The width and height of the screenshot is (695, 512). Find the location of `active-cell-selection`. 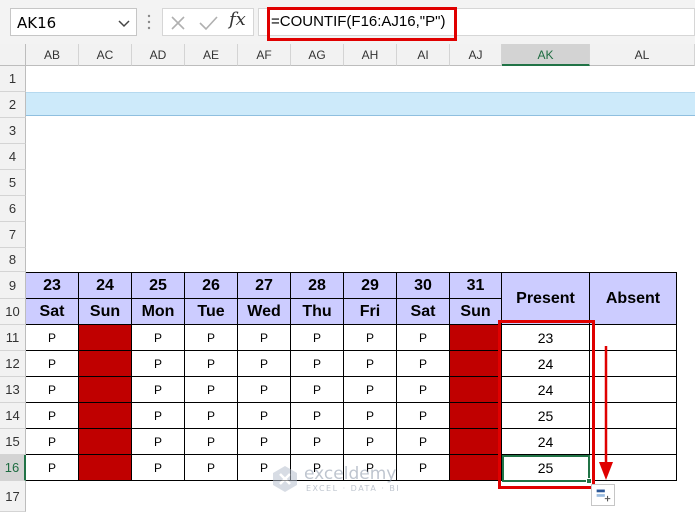

active-cell-selection is located at coordinates (546, 468).